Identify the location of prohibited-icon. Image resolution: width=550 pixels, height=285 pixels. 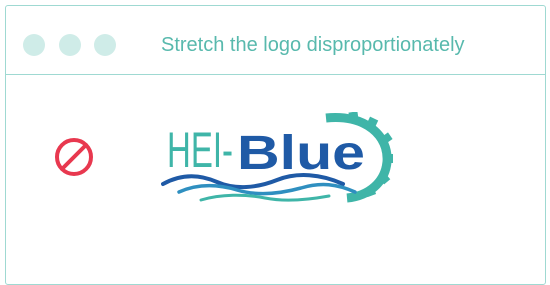
(74, 157).